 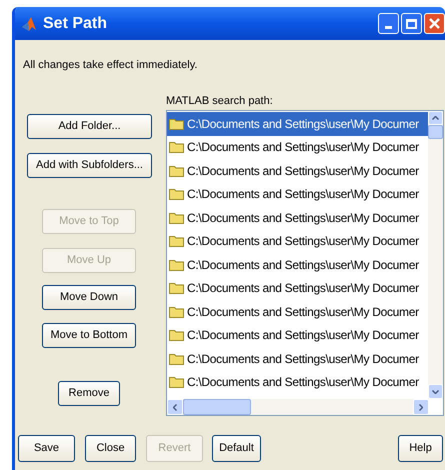 What do you see at coordinates (46, 448) in the screenshot?
I see `dialog-button: Save` at bounding box center [46, 448].